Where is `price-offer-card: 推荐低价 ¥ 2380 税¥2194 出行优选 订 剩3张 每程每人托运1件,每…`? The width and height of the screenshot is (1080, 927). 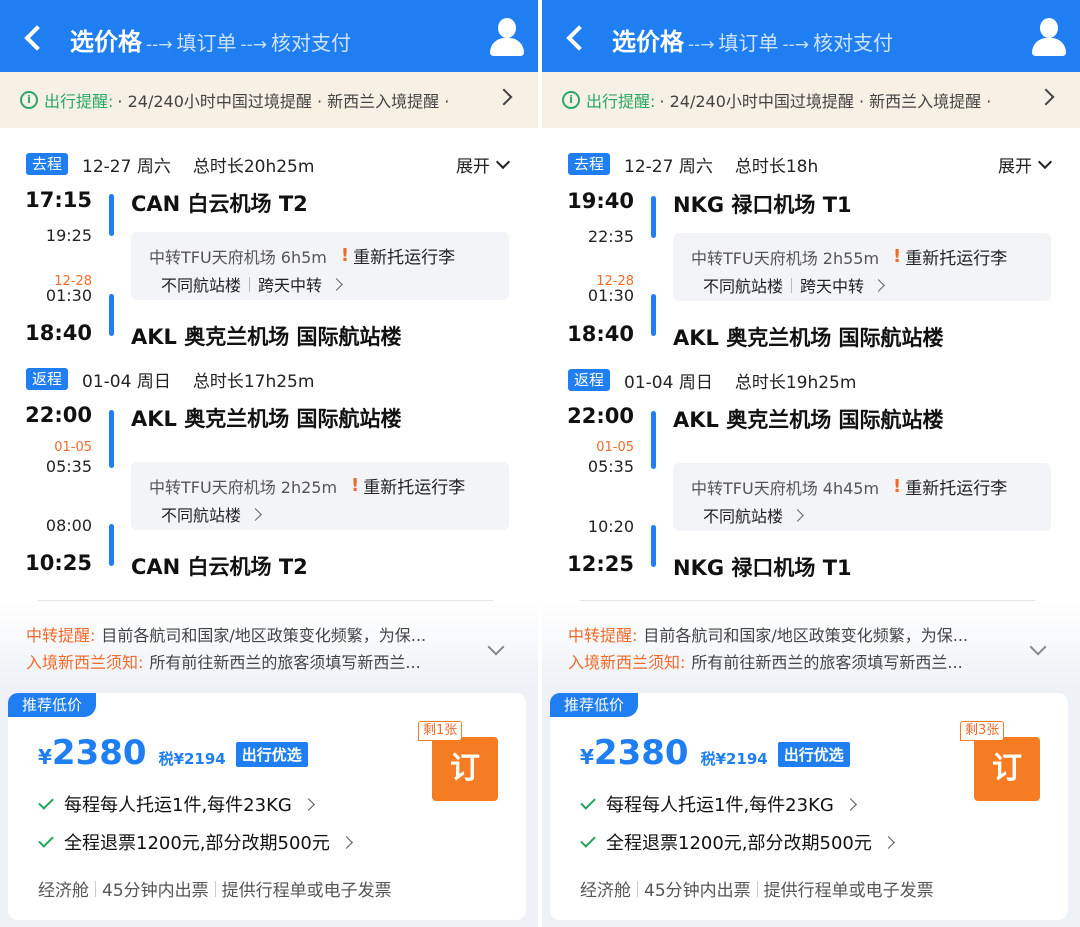
price-offer-card: 推荐低价 ¥ 2380 税¥2194 出行优选 订 剩3张 每程每人托运1件,每… is located at coordinates (809, 806).